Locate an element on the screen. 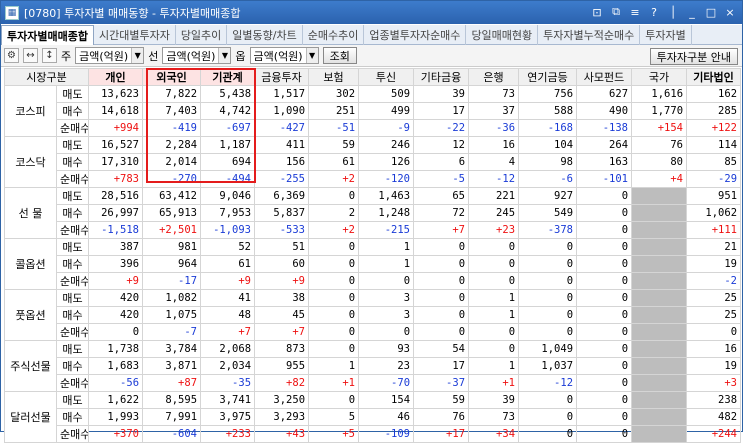 The image size is (743, 443). tab-net-buy-trend: 순매수추이 is located at coordinates (334, 35).